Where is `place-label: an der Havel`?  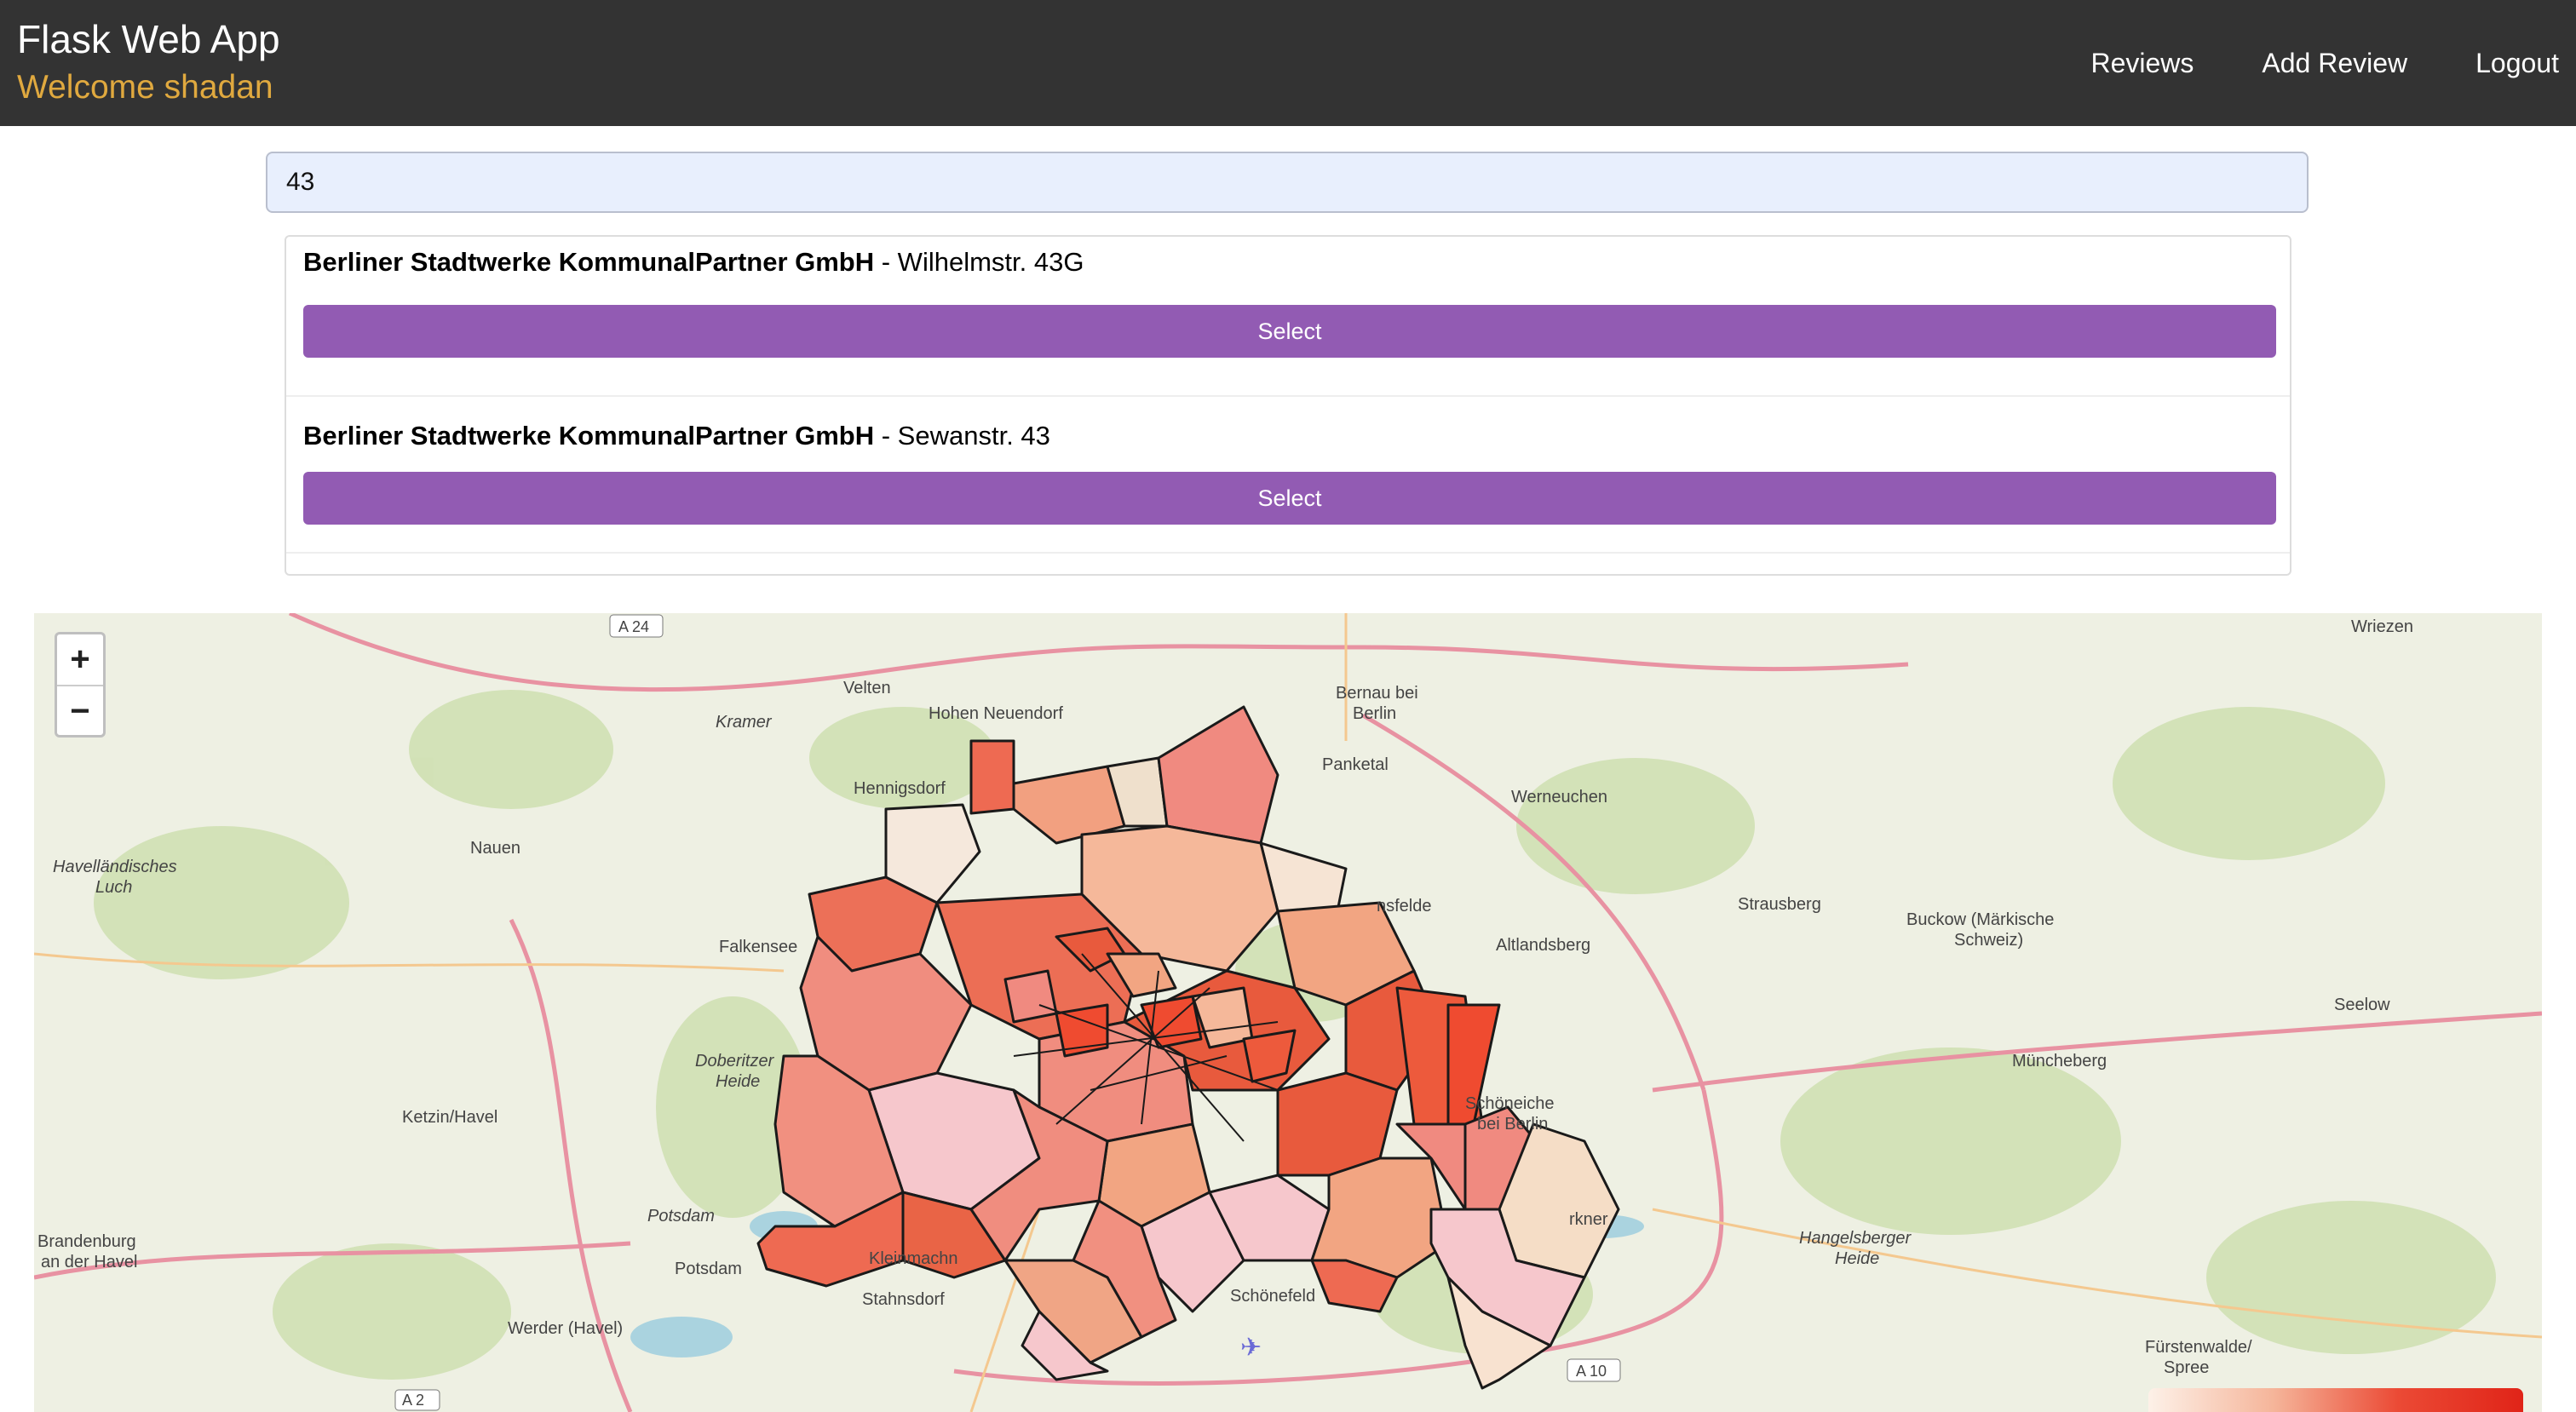
place-label: an der Havel is located at coordinates (89, 1262).